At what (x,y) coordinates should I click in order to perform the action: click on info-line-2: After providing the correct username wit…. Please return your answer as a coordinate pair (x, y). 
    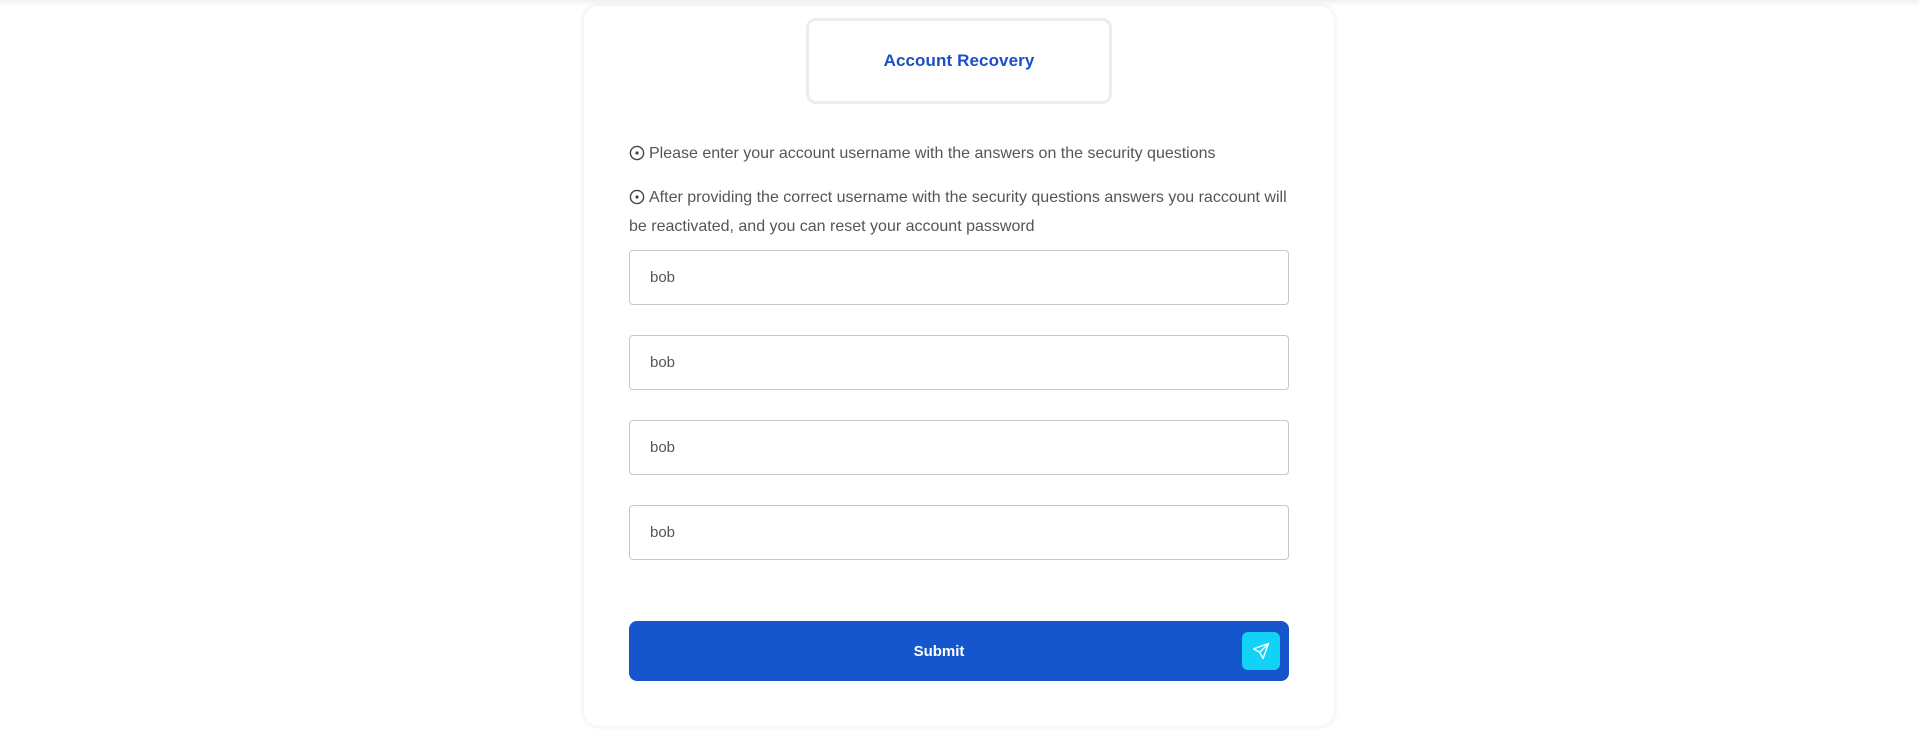
    Looking at the image, I should click on (964, 212).